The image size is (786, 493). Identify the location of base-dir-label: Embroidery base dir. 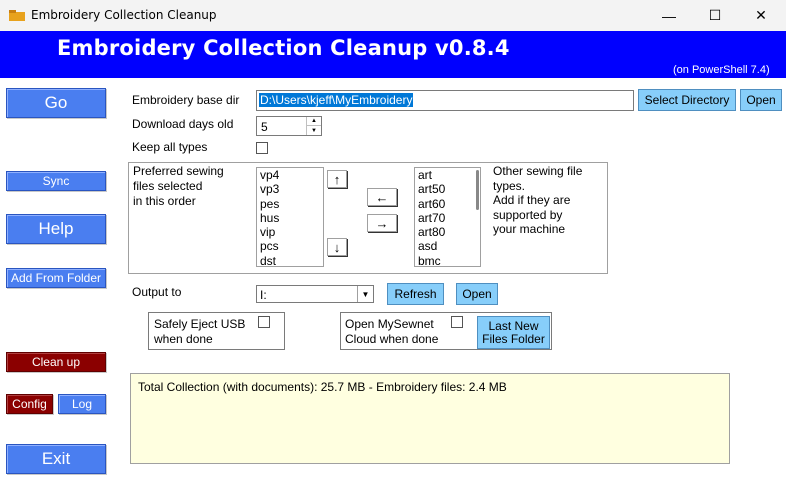
(186, 100).